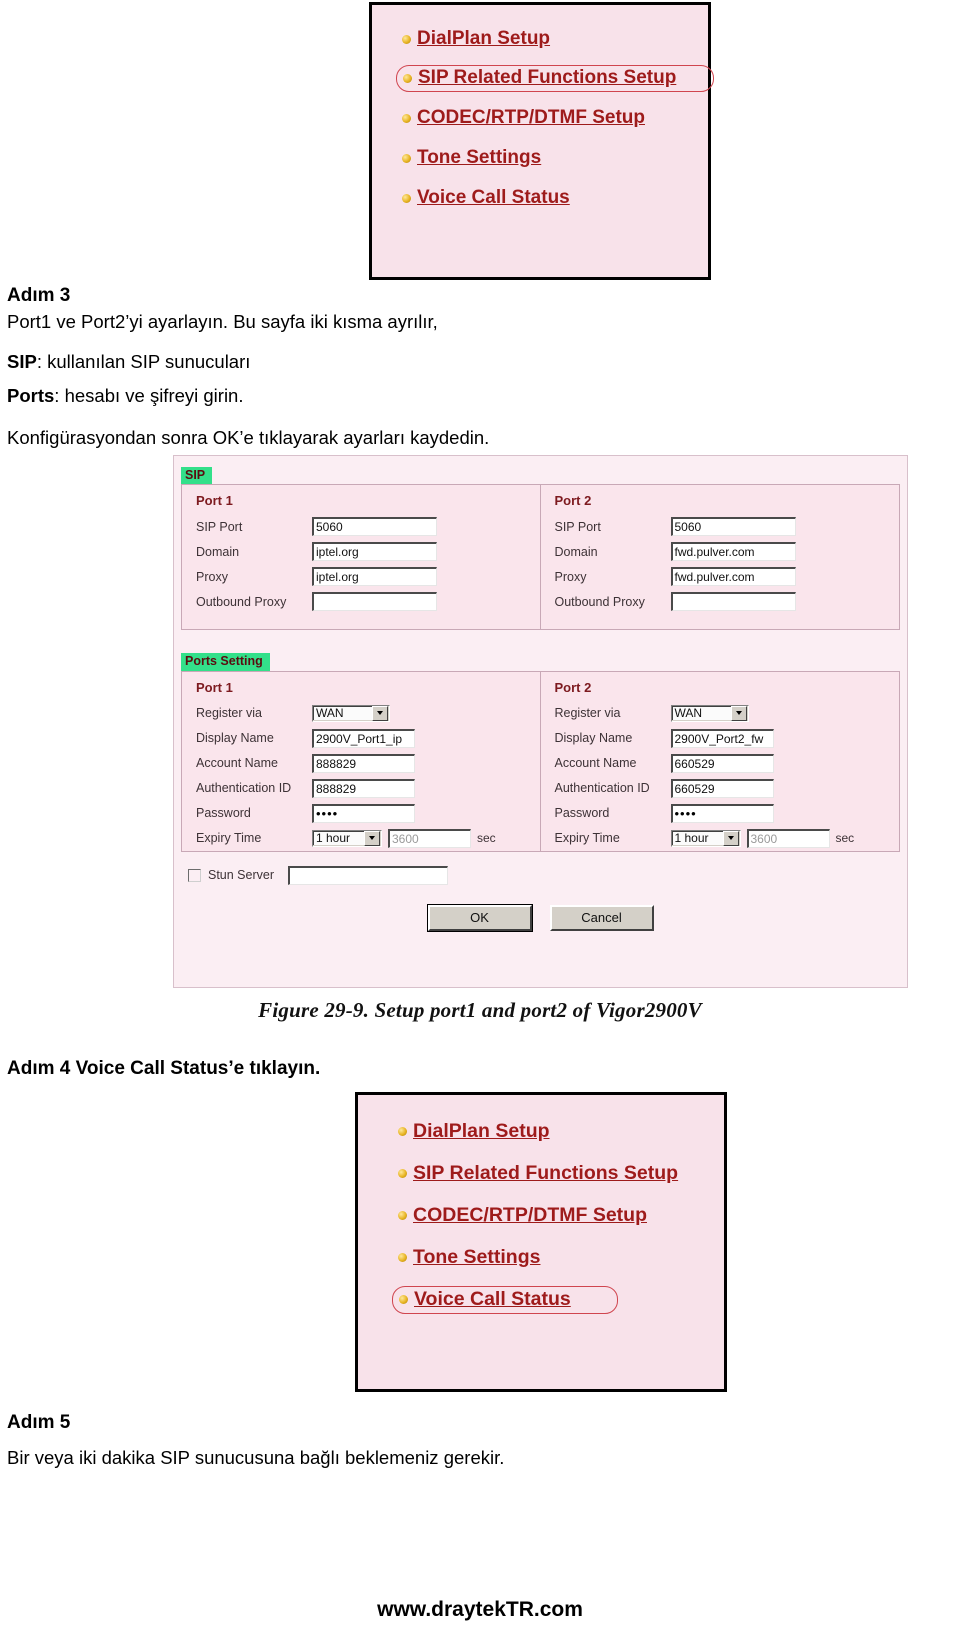 The width and height of the screenshot is (960, 1652). I want to click on step3-ports-text: : hesabı ve şifreyi girin., so click(149, 395).